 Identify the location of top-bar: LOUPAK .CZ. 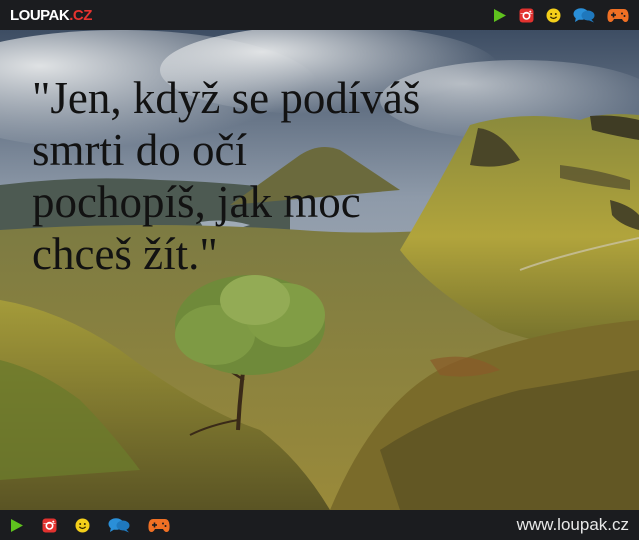
(319, 15).